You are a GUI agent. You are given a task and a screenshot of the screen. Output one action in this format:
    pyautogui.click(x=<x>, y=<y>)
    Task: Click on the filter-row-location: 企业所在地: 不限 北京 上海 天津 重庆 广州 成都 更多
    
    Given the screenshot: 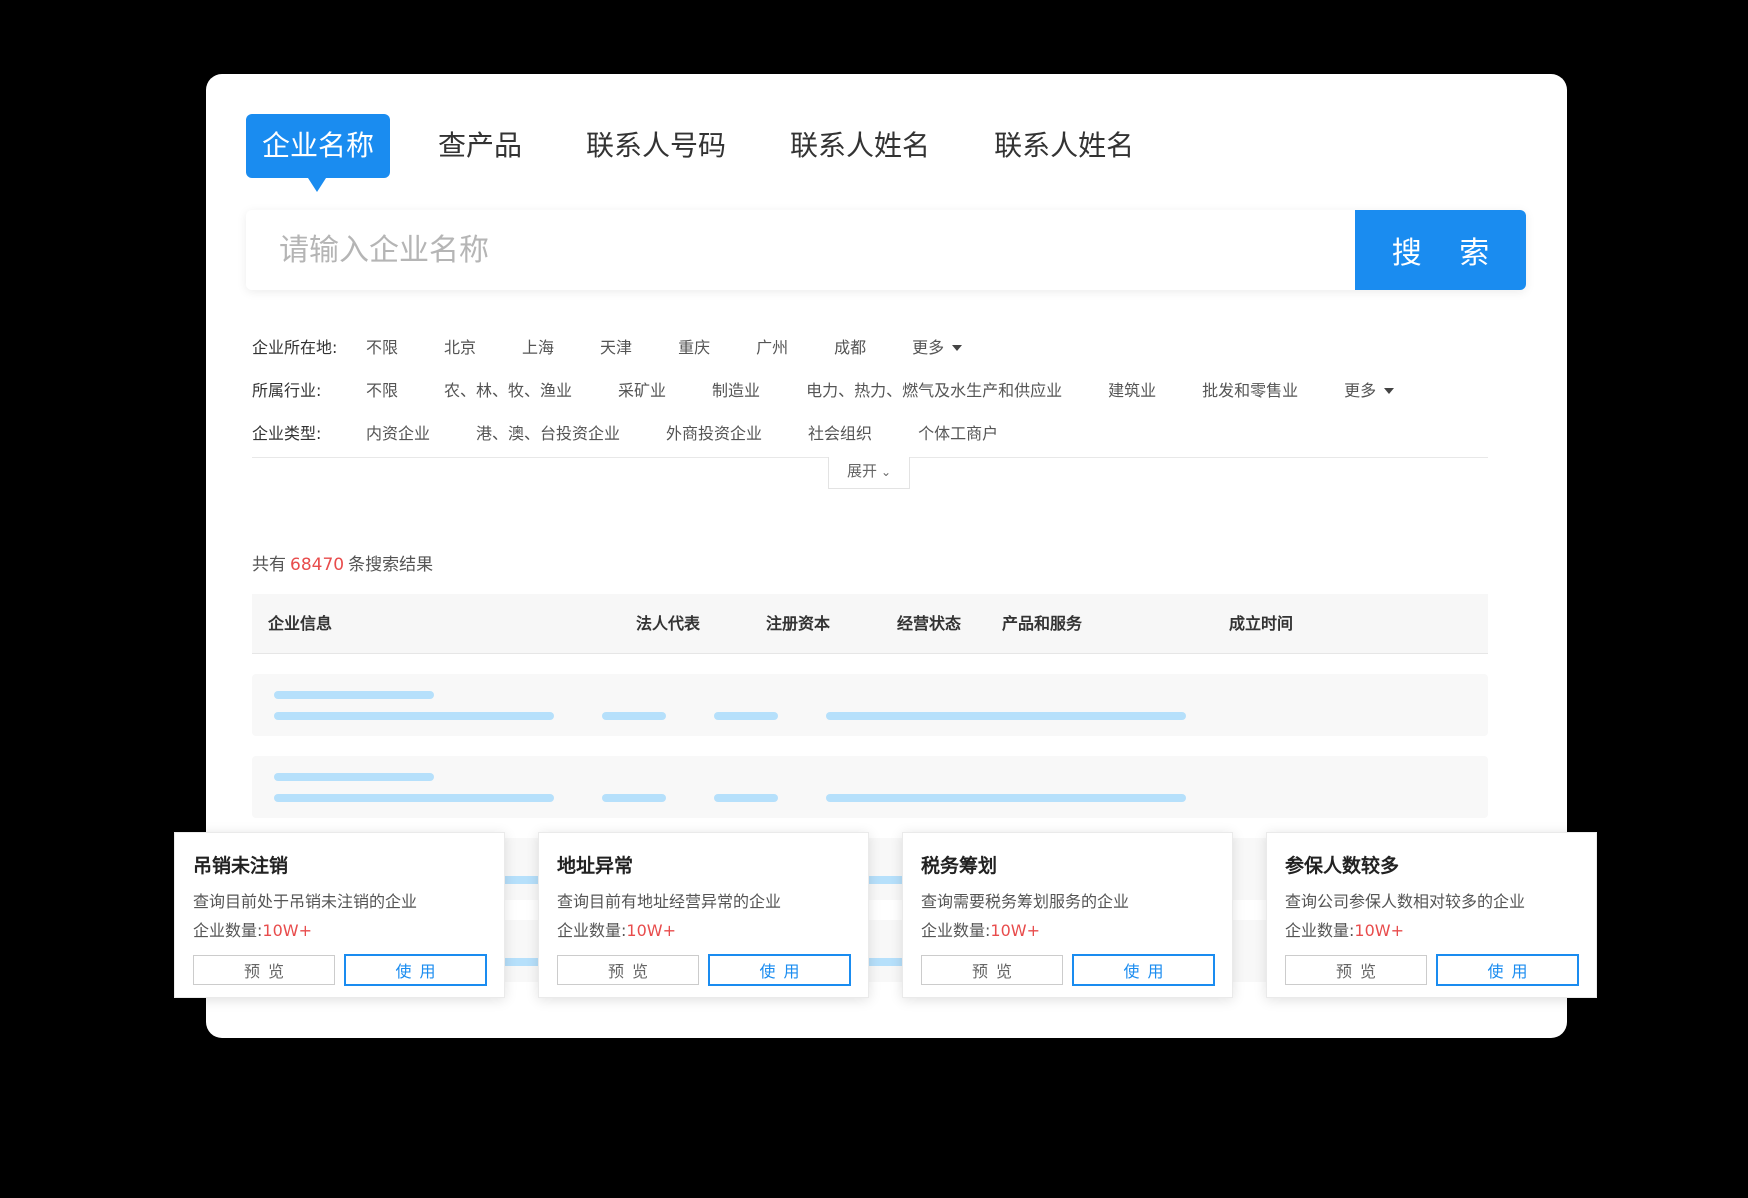 What is the action you would take?
    pyautogui.click(x=872, y=345)
    